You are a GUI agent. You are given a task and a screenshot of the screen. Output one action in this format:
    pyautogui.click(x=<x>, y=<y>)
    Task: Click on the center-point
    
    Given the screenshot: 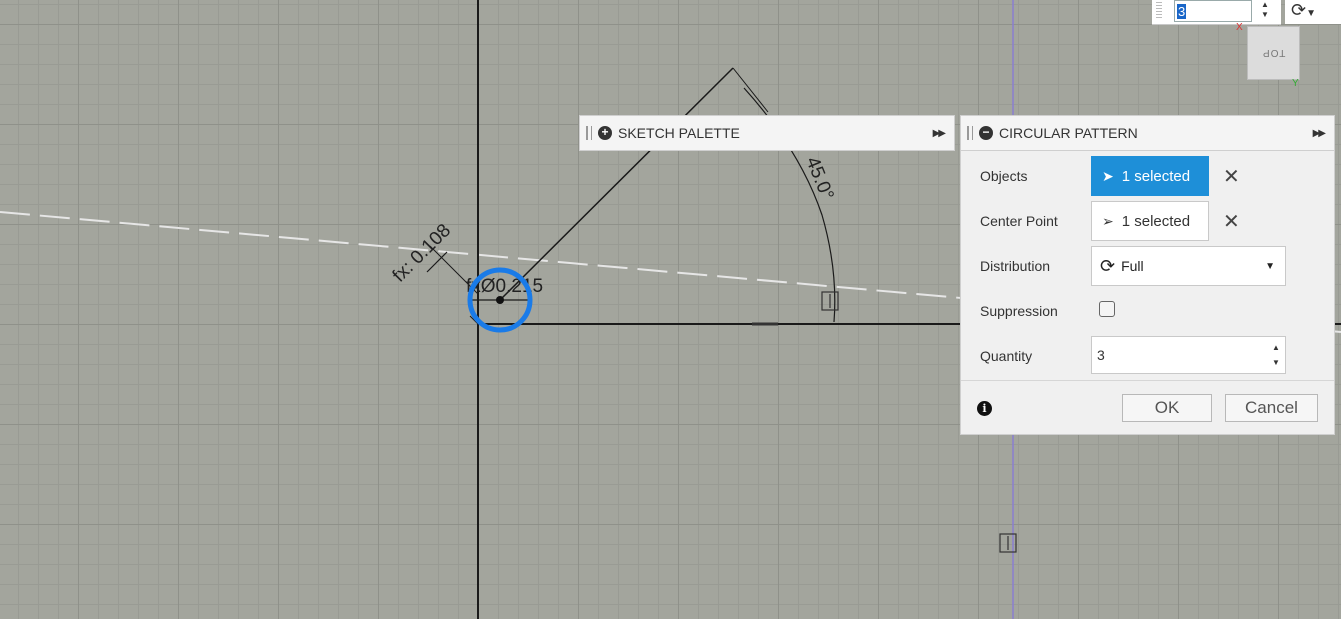 What is the action you would take?
    pyautogui.click(x=500, y=300)
    